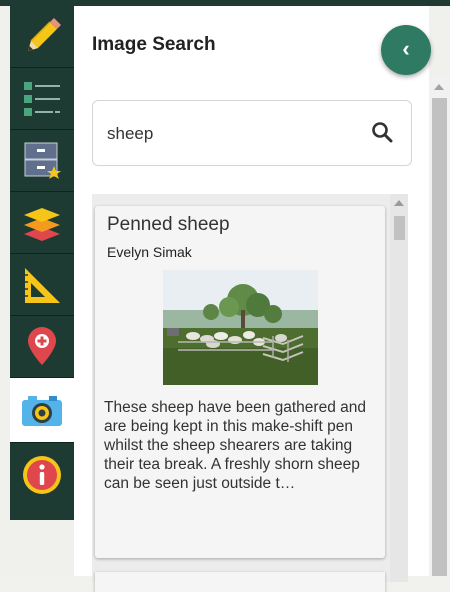 Image resolution: width=450 pixels, height=592 pixels. I want to click on measure-tool-button, so click(42, 285).